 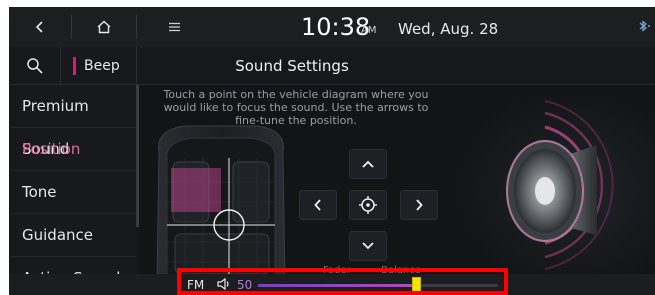 I want to click on sidebar-item-premium-sound: Premium Sound, so click(x=72, y=121).